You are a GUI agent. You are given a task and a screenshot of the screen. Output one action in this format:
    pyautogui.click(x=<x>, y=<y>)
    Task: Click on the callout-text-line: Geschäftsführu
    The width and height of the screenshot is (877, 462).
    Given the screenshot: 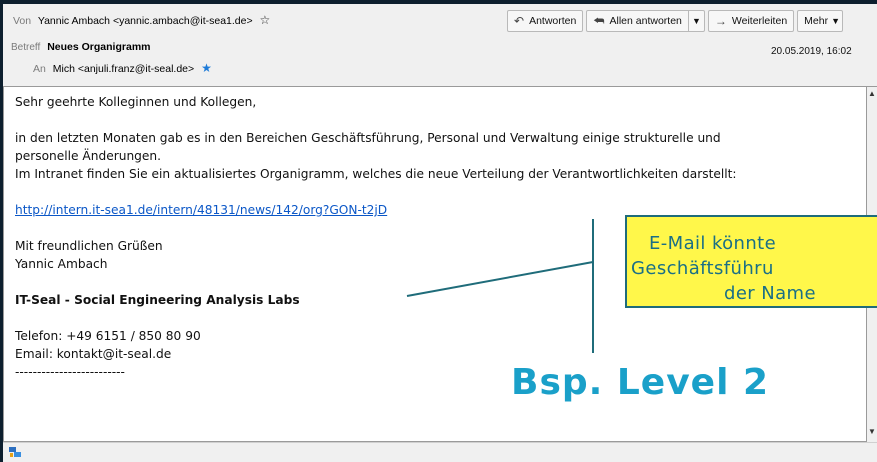 What is the action you would take?
    pyautogui.click(x=702, y=268)
    